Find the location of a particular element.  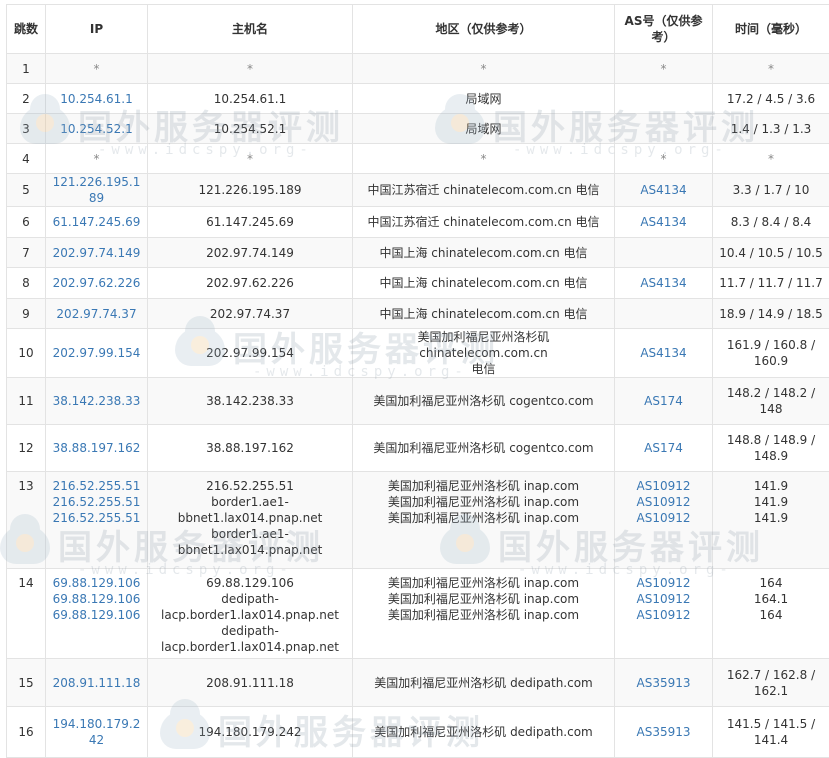

ip-link: 61.147.245.69 is located at coordinates (96, 222).